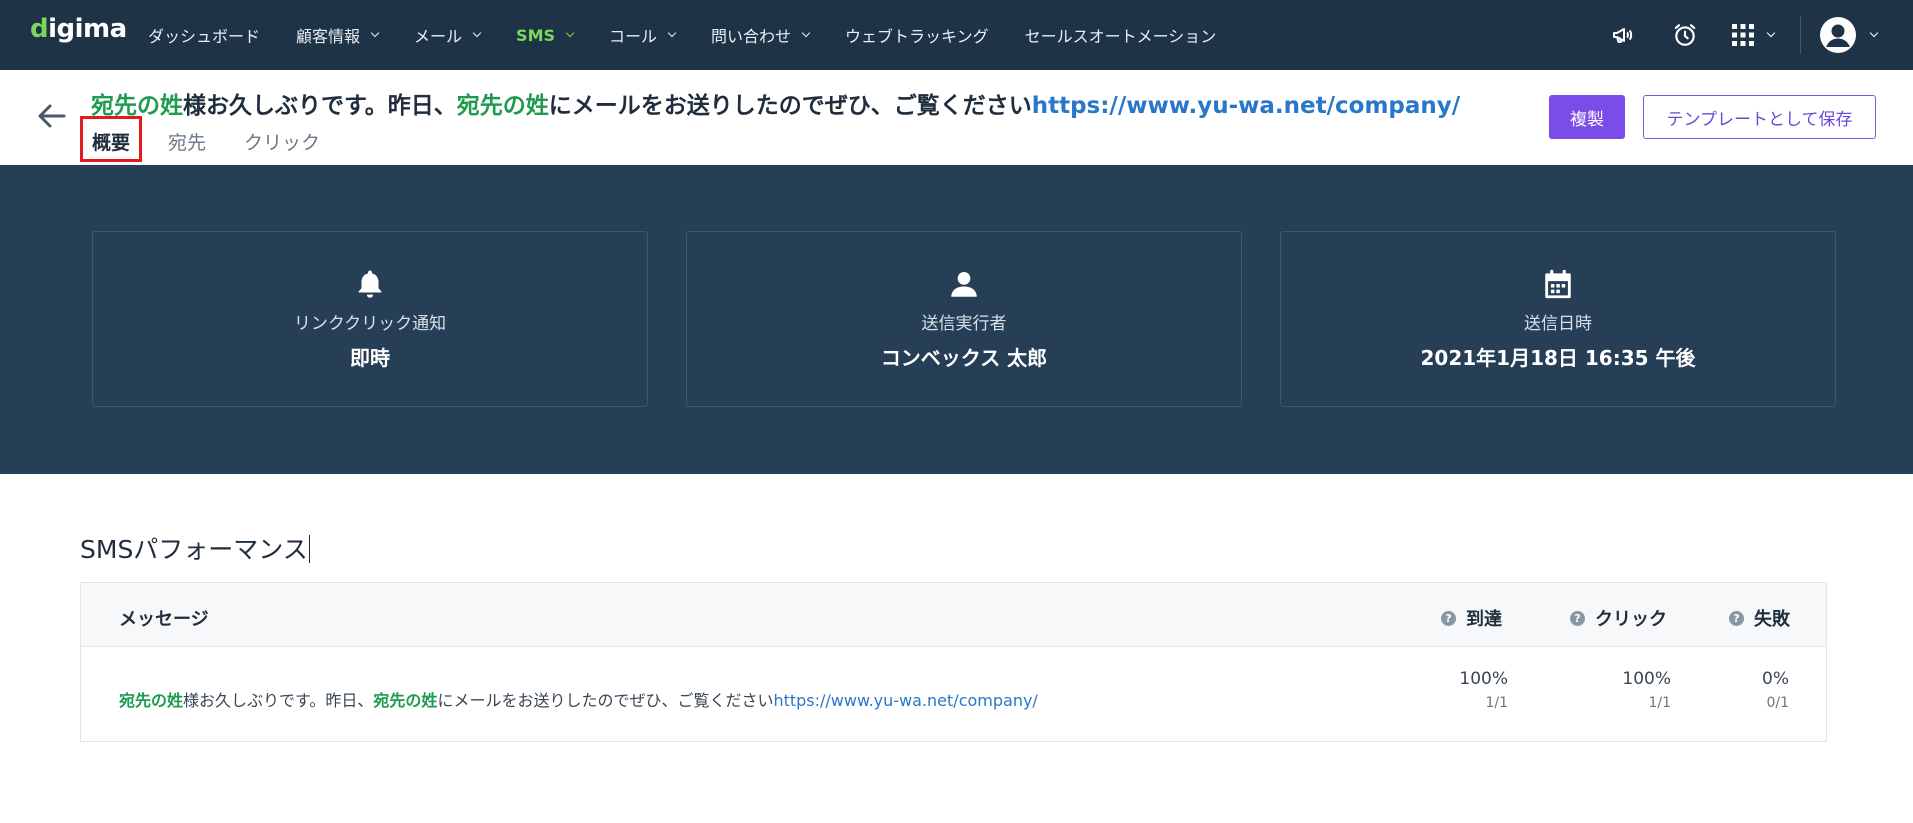 The height and width of the screenshot is (823, 1913). I want to click on column-label: クリック, so click(1631, 619).